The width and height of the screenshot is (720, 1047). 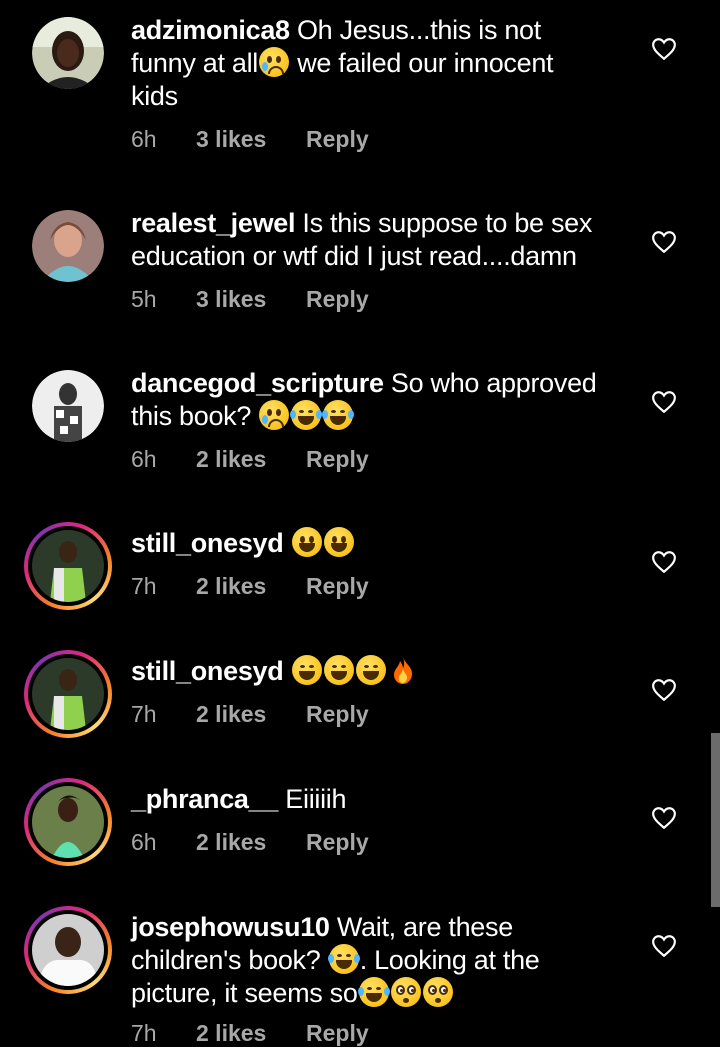 I want to click on comment-username: adzimonica8, so click(x=210, y=30).